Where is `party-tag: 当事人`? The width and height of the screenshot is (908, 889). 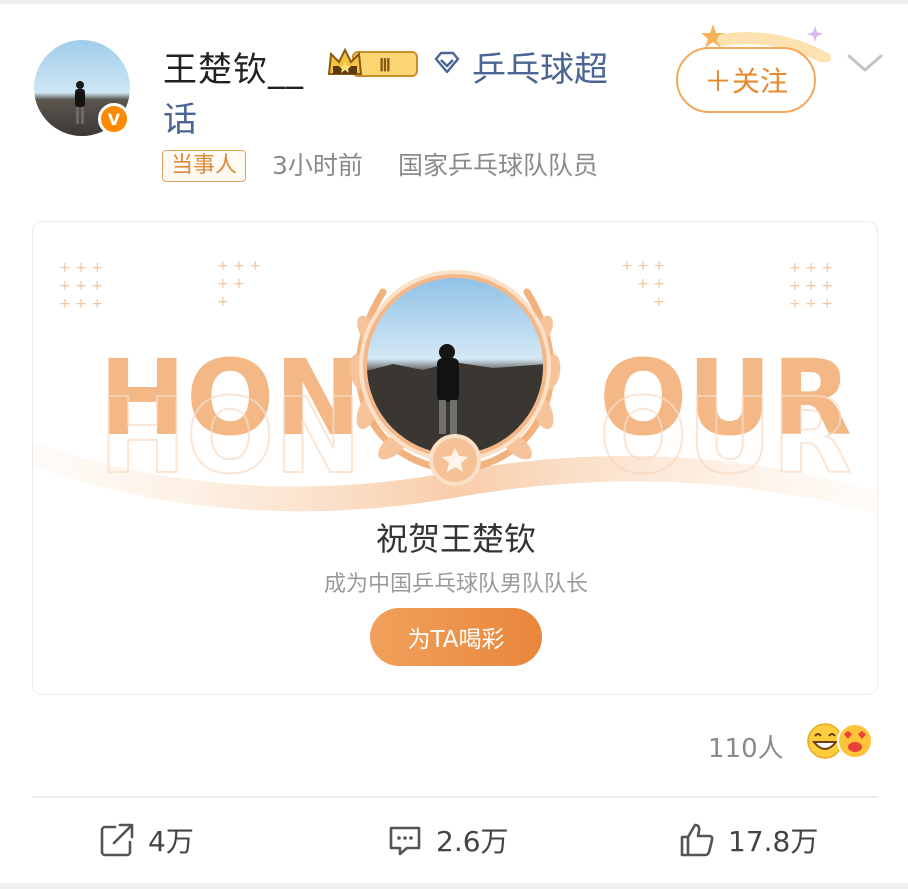 party-tag: 当事人 is located at coordinates (204, 166).